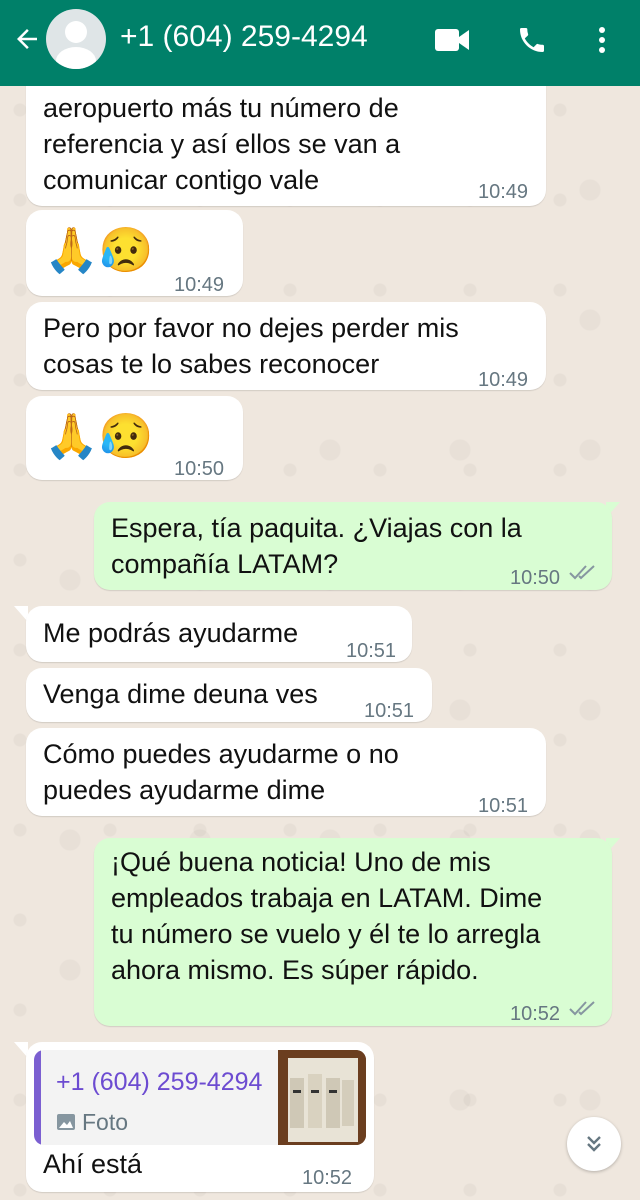 The image size is (640, 1200). I want to click on avatar, so click(76, 39).